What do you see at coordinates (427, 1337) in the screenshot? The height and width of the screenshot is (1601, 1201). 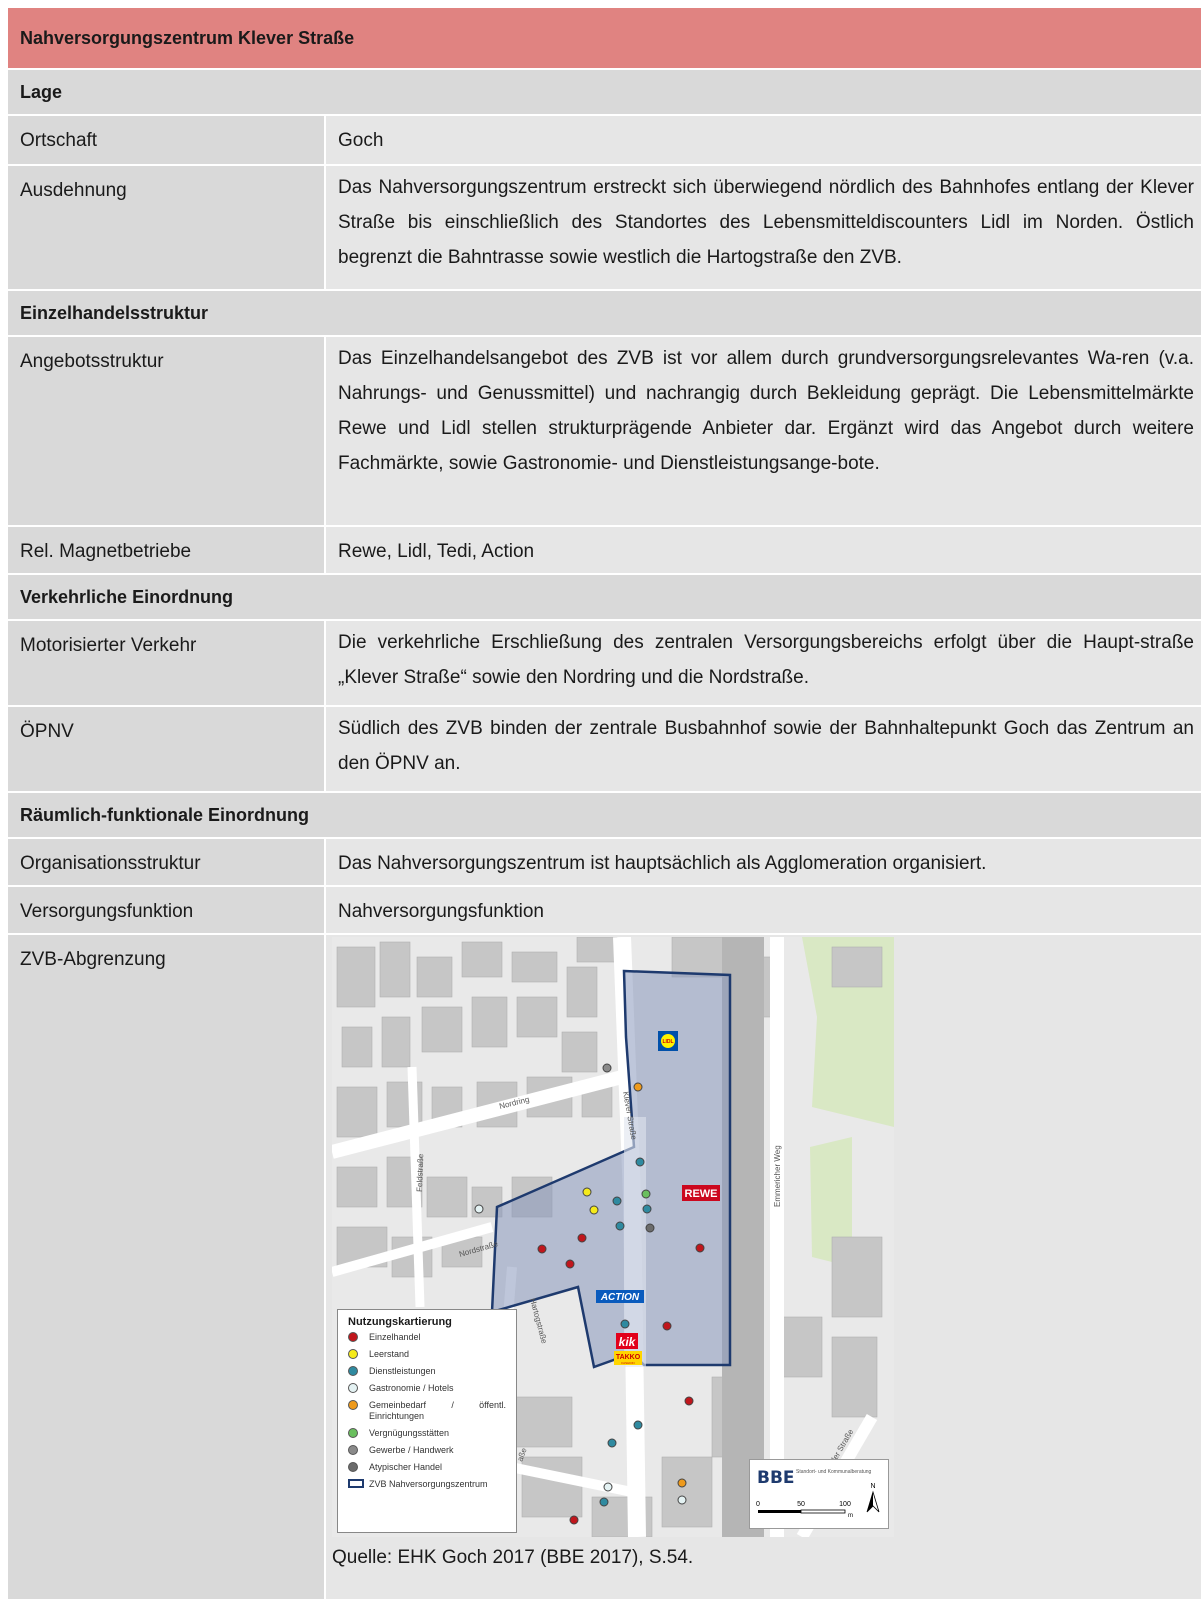 I see `legend-item: Einzelhandel` at bounding box center [427, 1337].